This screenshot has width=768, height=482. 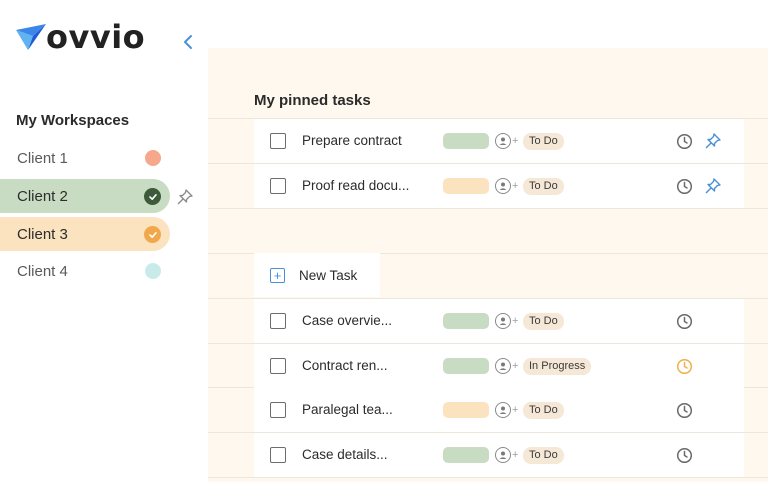 I want to click on sidebar-item-client-3: Client 3, so click(x=85, y=234).